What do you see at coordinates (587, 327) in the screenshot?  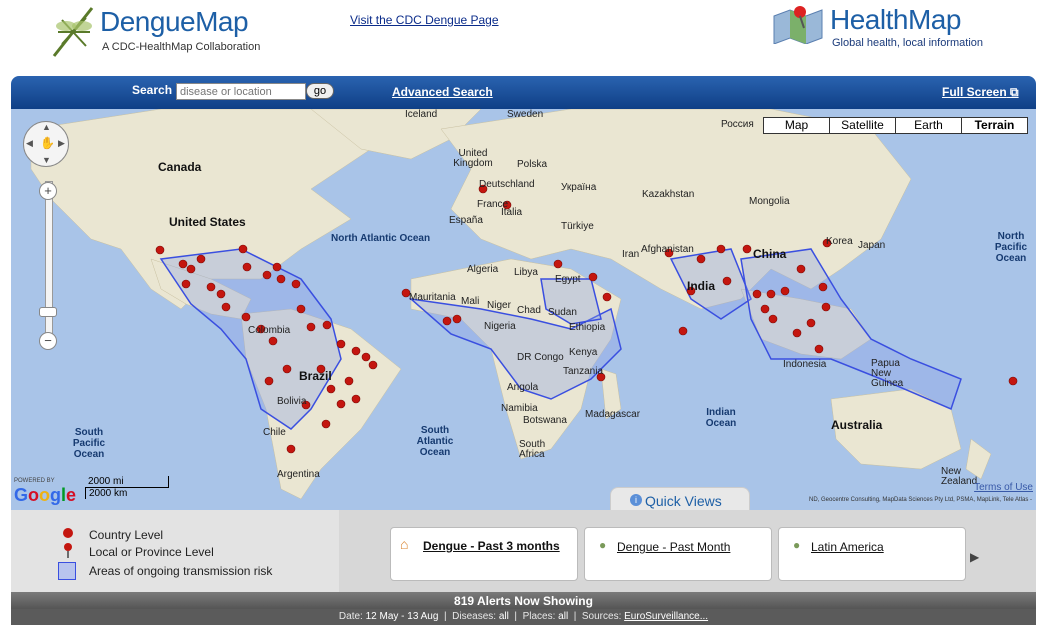 I see `label-ethiopia: Ethiopia` at bounding box center [587, 327].